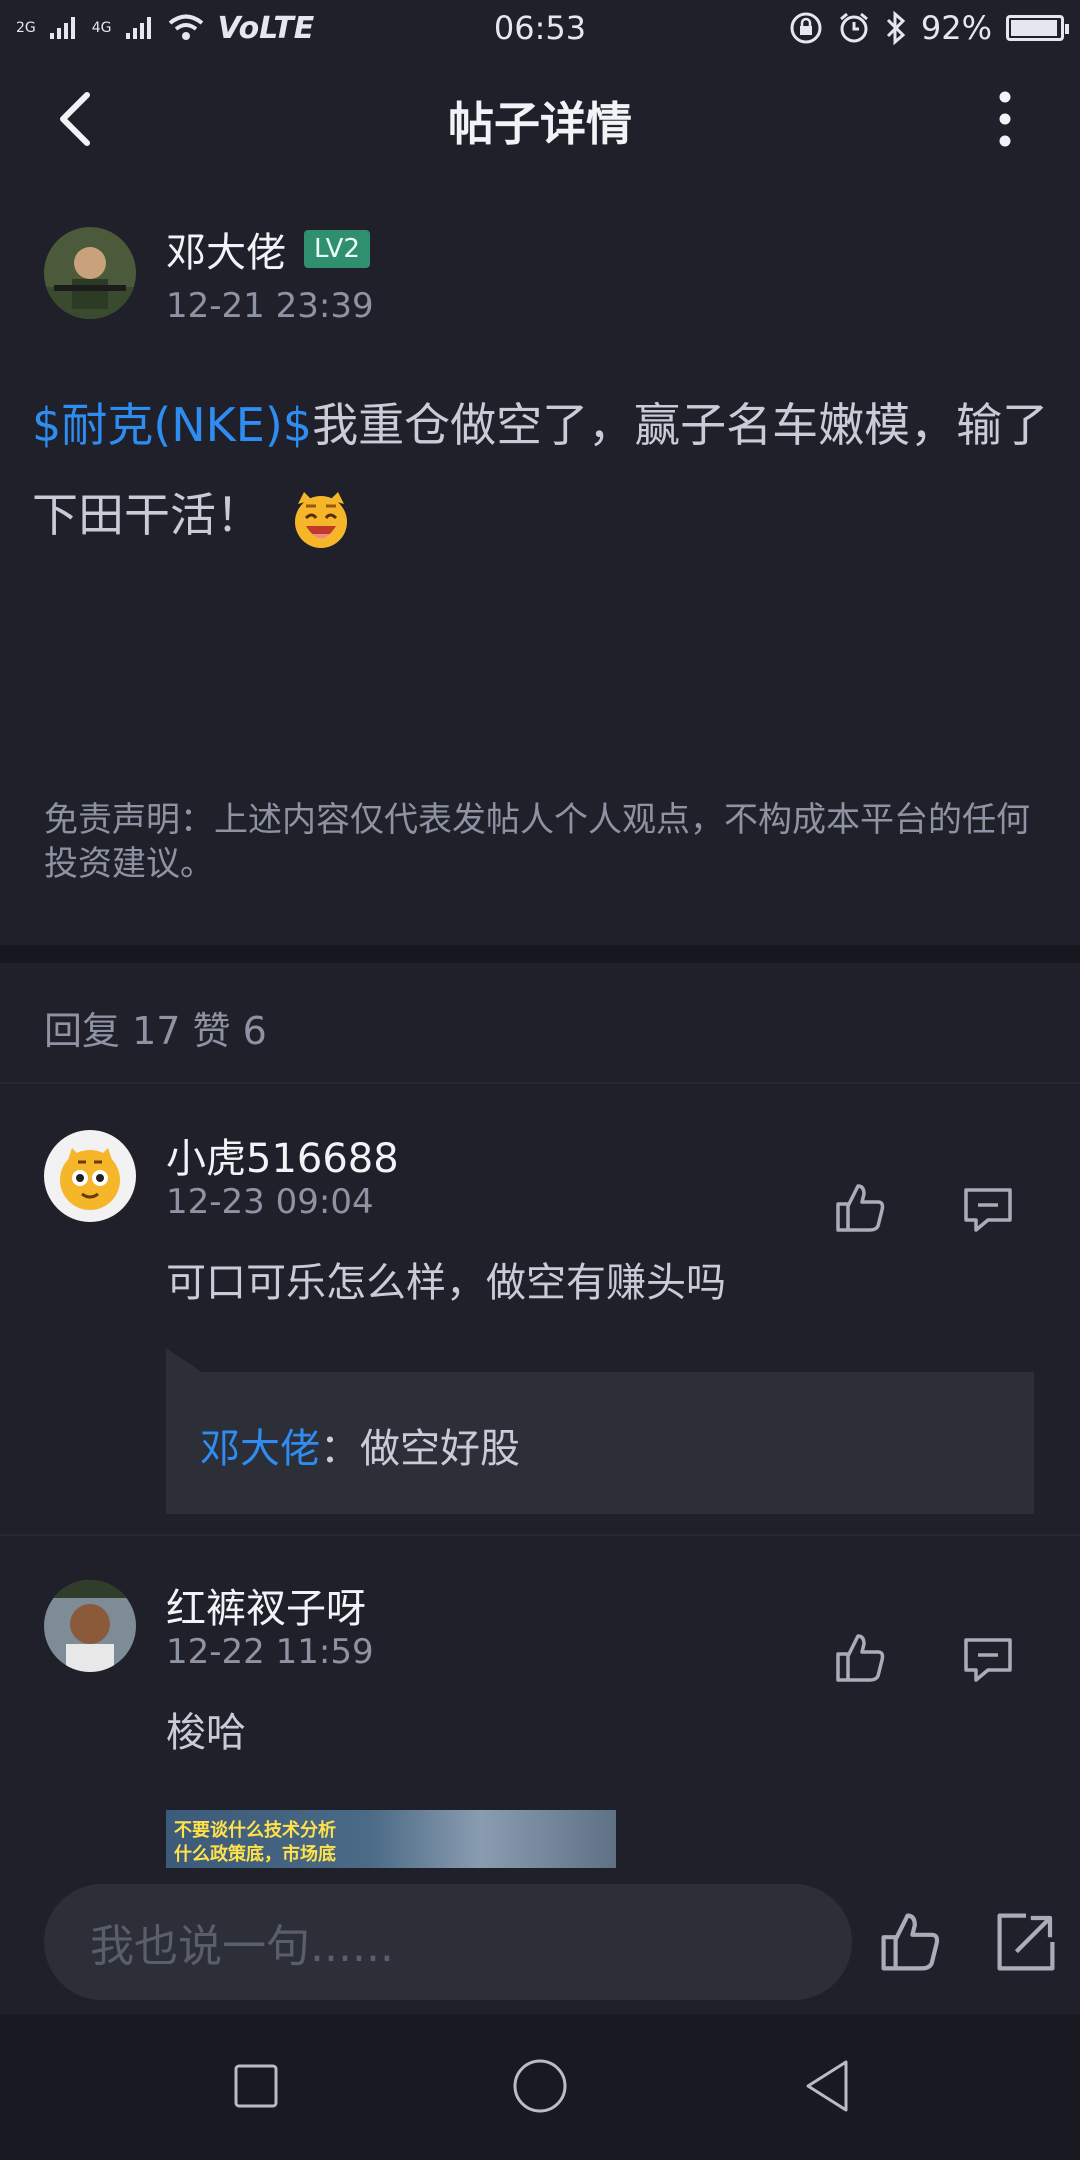 The height and width of the screenshot is (2160, 1080). Describe the element at coordinates (956, 28) in the screenshot. I see `battery-percent: 92%` at that location.